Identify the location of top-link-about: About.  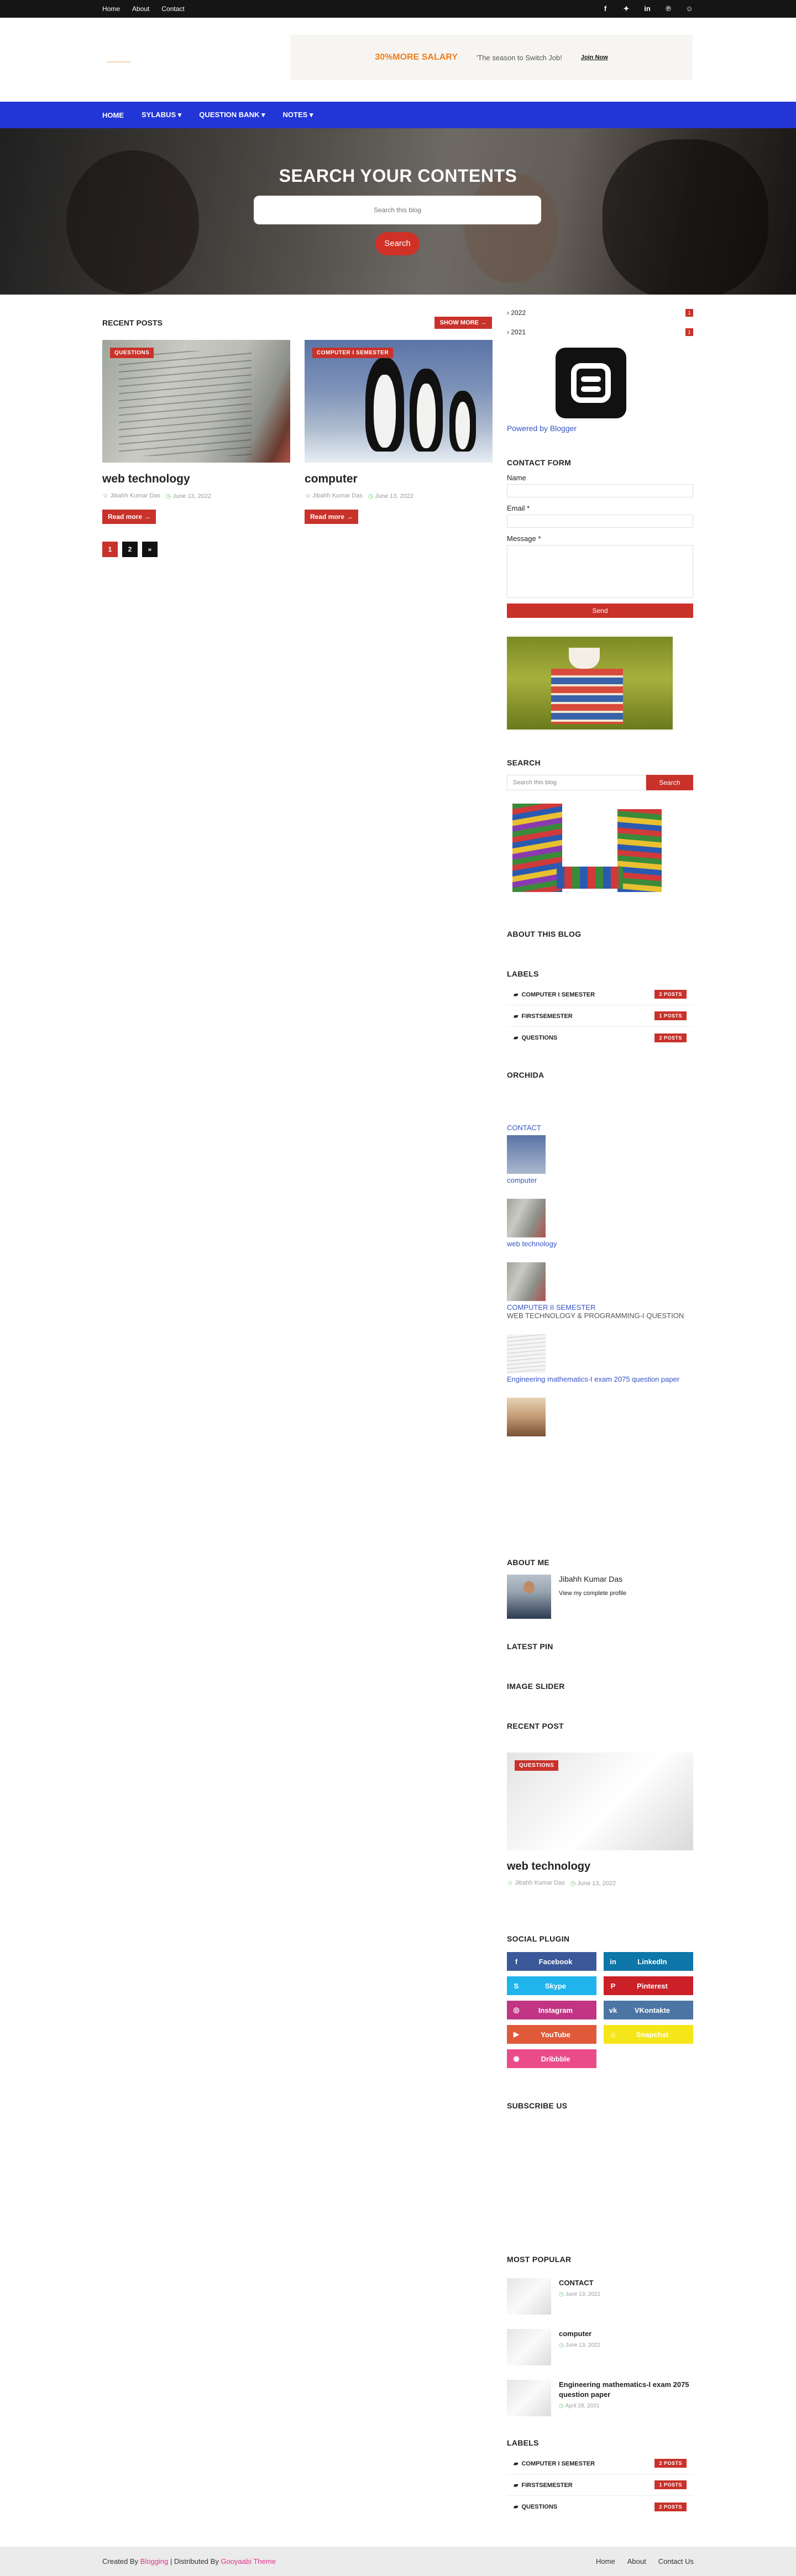
(141, 9).